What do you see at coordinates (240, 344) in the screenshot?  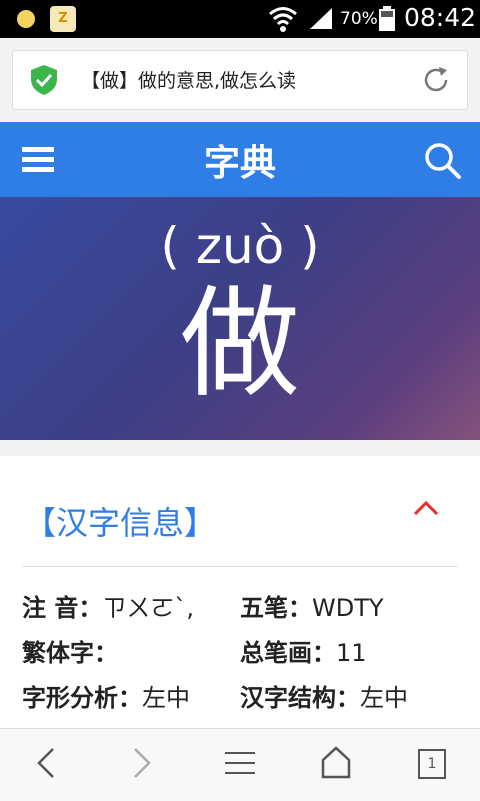 I see `hanzi-character: 做` at bounding box center [240, 344].